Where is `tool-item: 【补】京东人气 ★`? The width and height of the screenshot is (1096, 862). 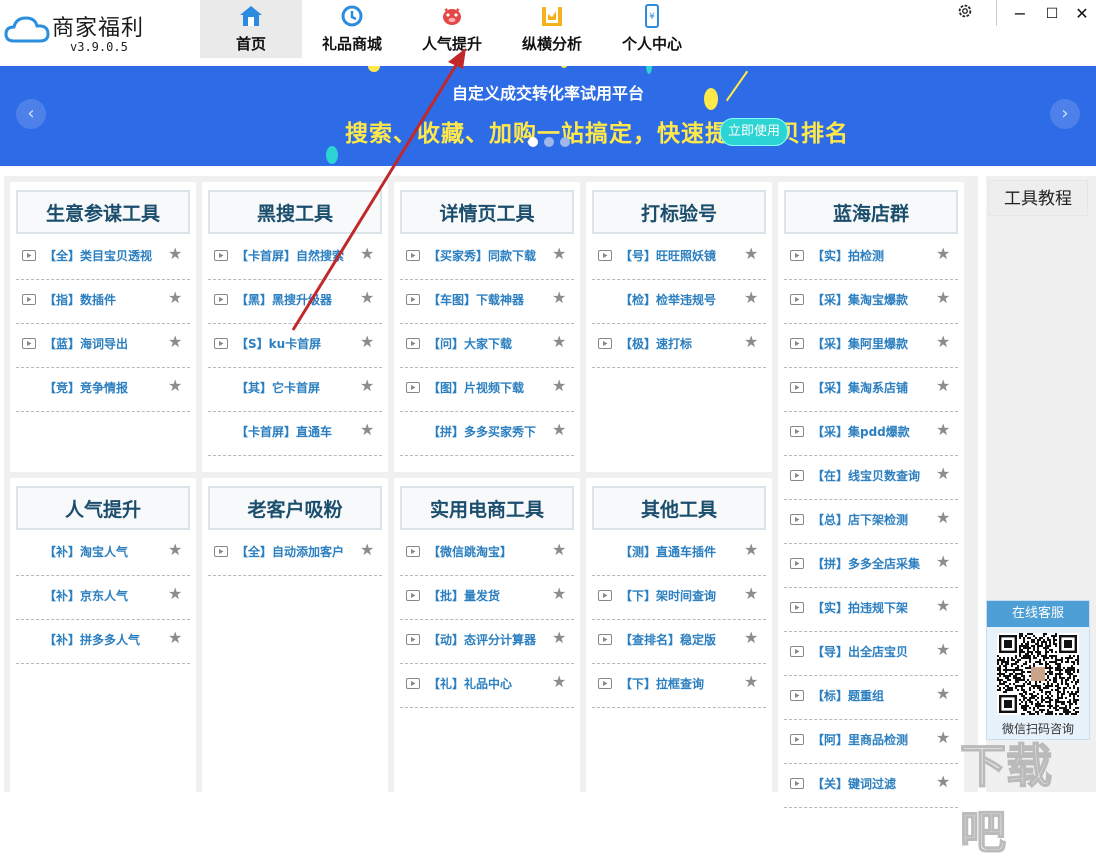 tool-item: 【补】京东人气 ★ is located at coordinates (103, 598).